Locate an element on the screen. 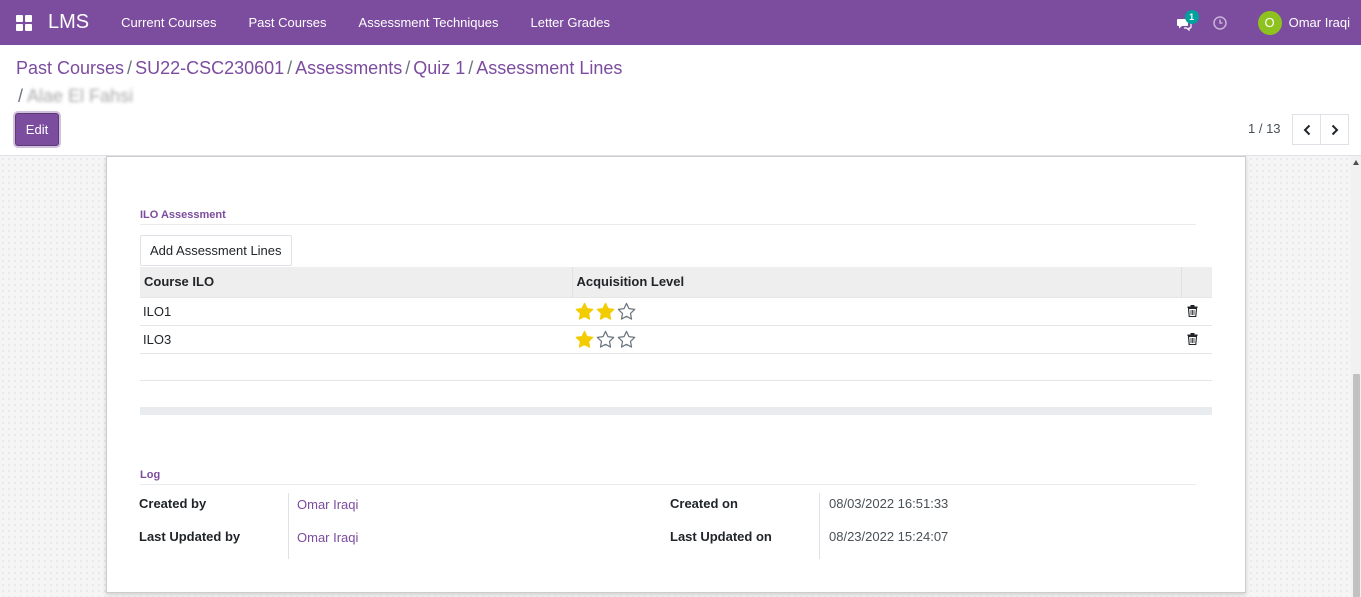 The width and height of the screenshot is (1361, 597). user-name: Omar Iraqi is located at coordinates (1319, 22).